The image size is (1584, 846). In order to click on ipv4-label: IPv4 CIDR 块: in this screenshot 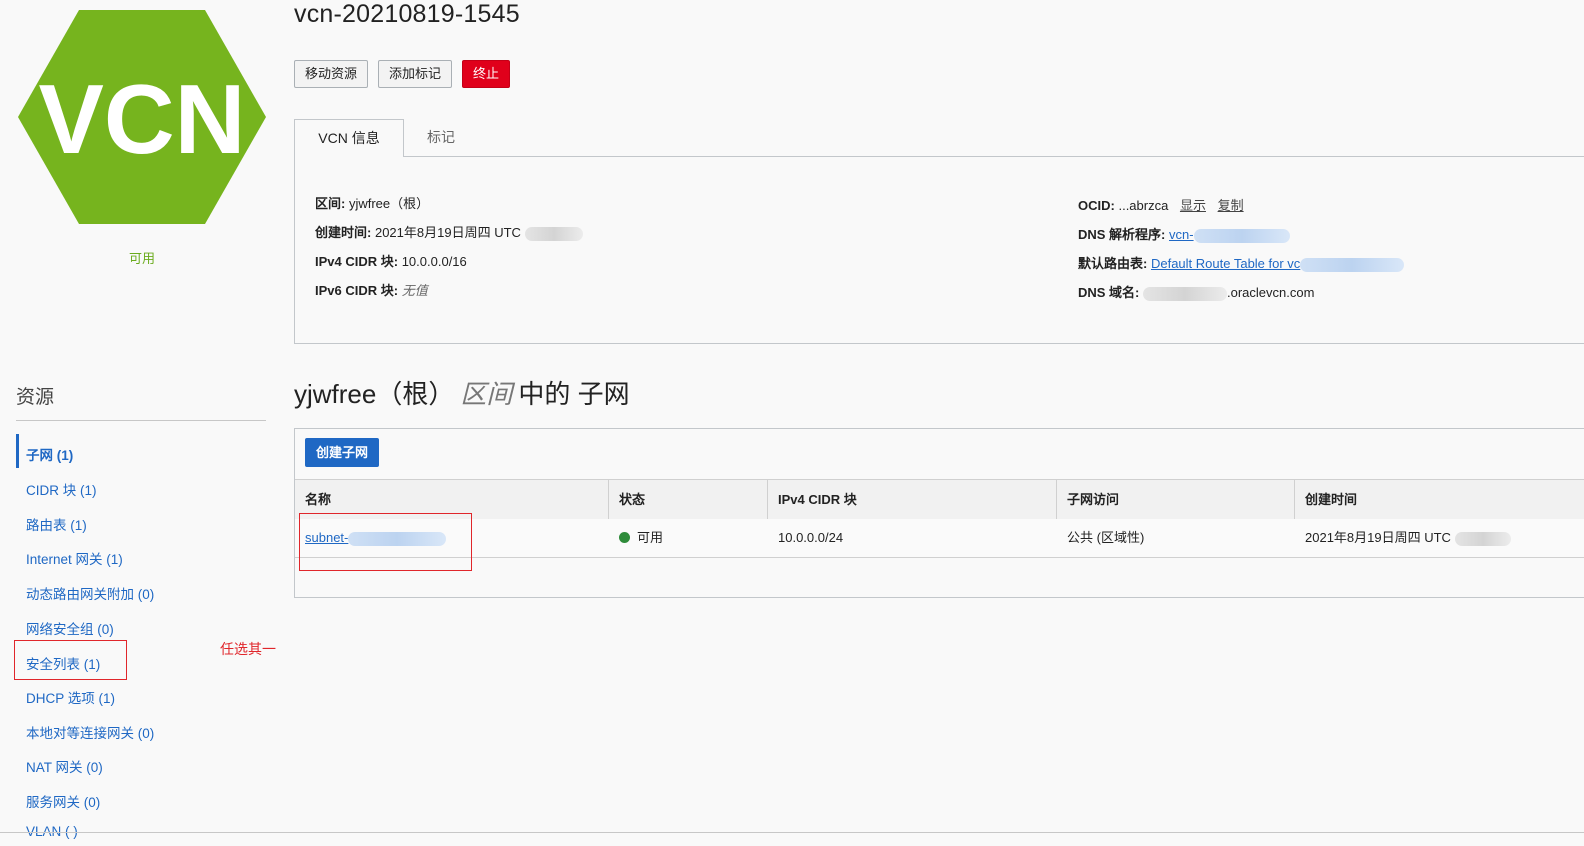, I will do `click(357, 261)`.